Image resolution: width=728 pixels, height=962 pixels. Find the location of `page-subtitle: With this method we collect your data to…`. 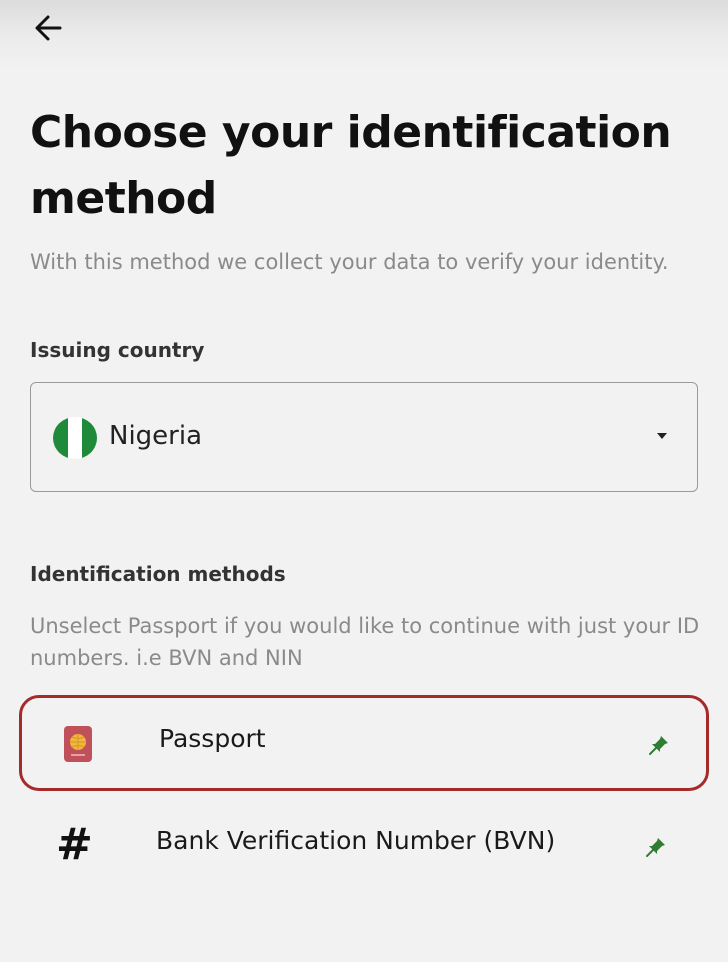

page-subtitle: With this method we collect your data to… is located at coordinates (349, 262).